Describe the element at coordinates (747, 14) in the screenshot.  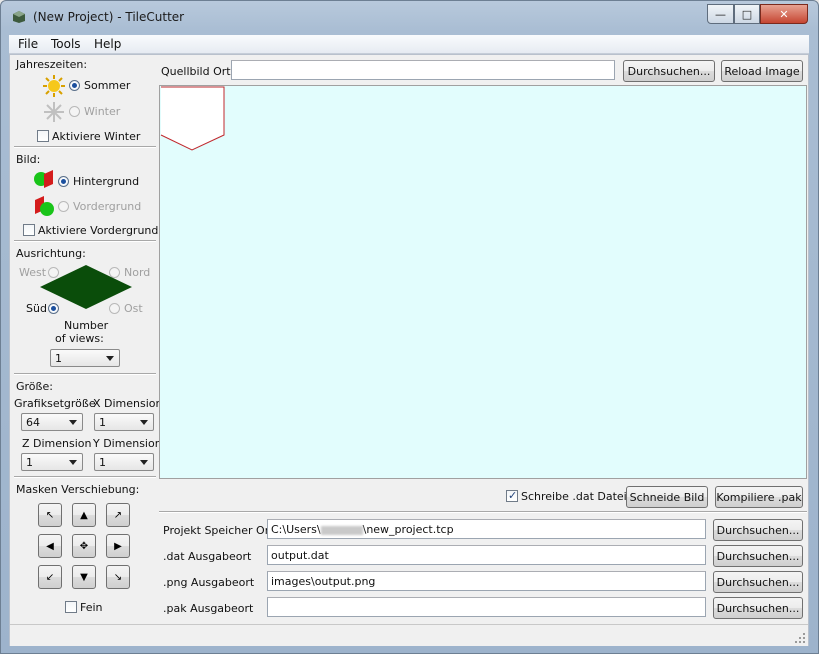
I see `maximize-icon: □` at that location.